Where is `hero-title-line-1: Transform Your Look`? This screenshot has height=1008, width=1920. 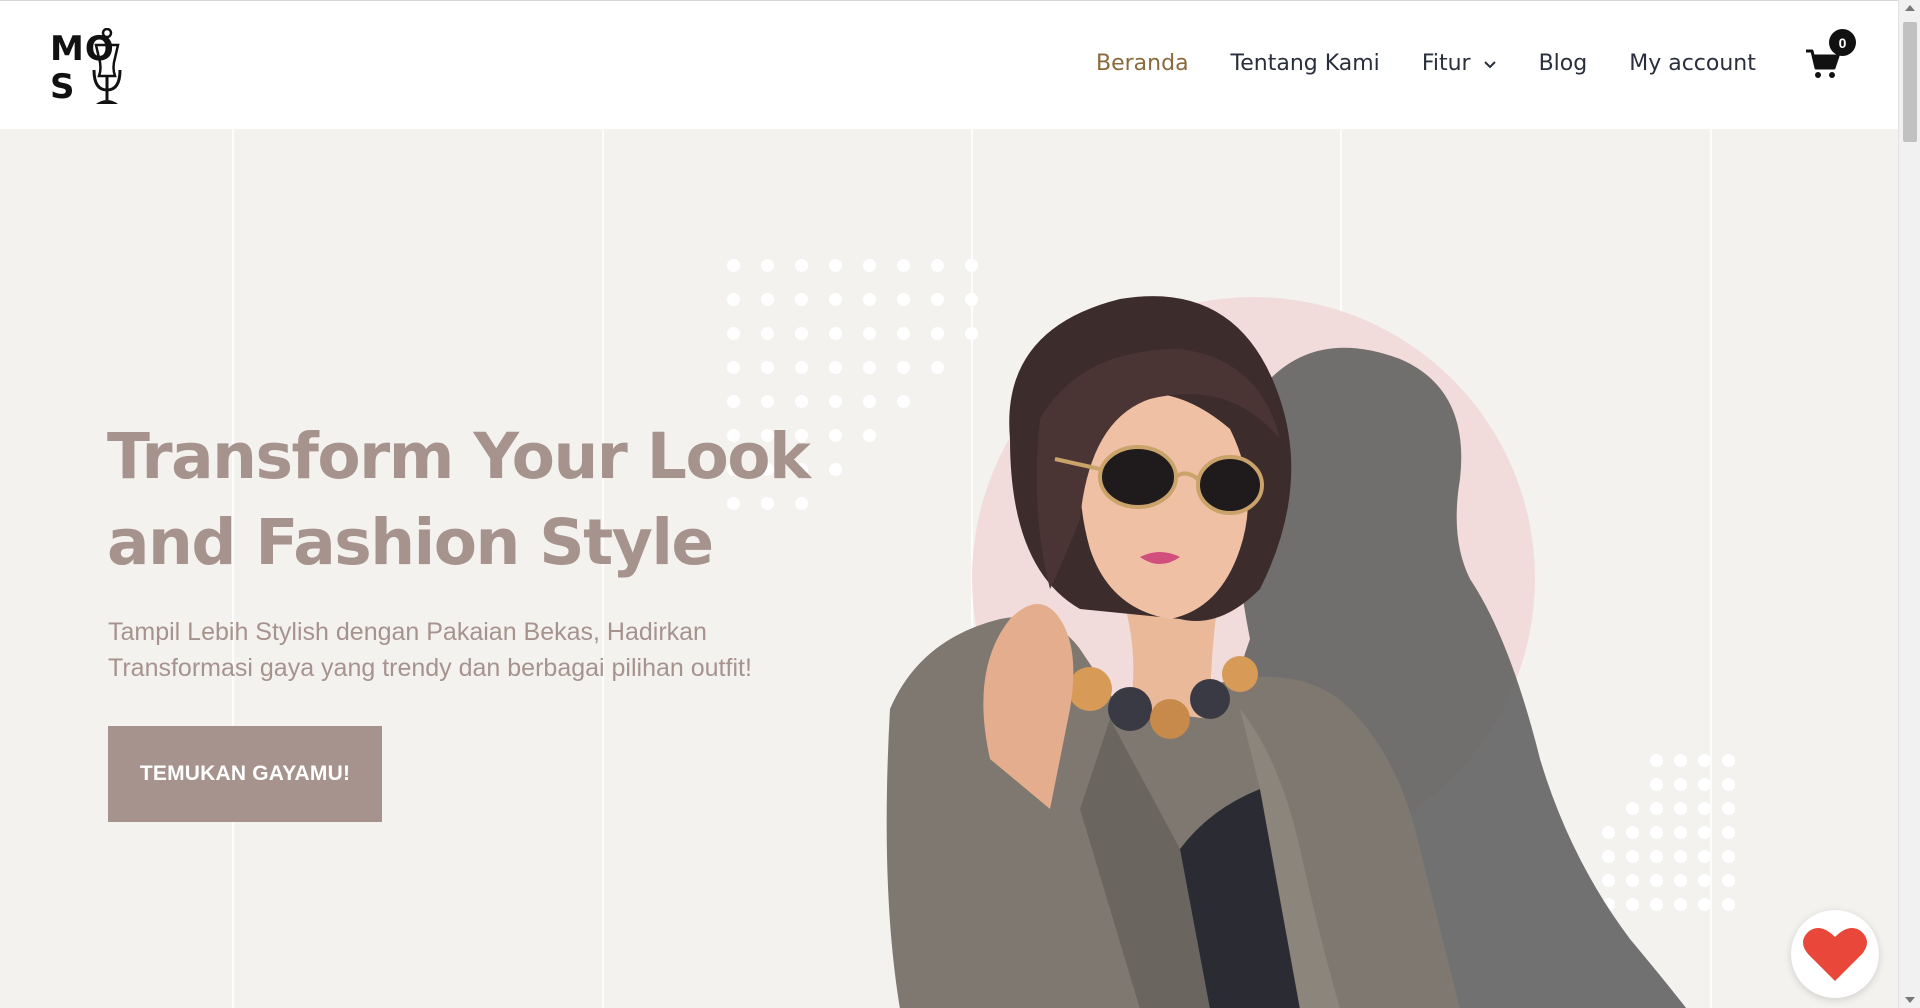 hero-title-line-1: Transform Your Look is located at coordinates (459, 456).